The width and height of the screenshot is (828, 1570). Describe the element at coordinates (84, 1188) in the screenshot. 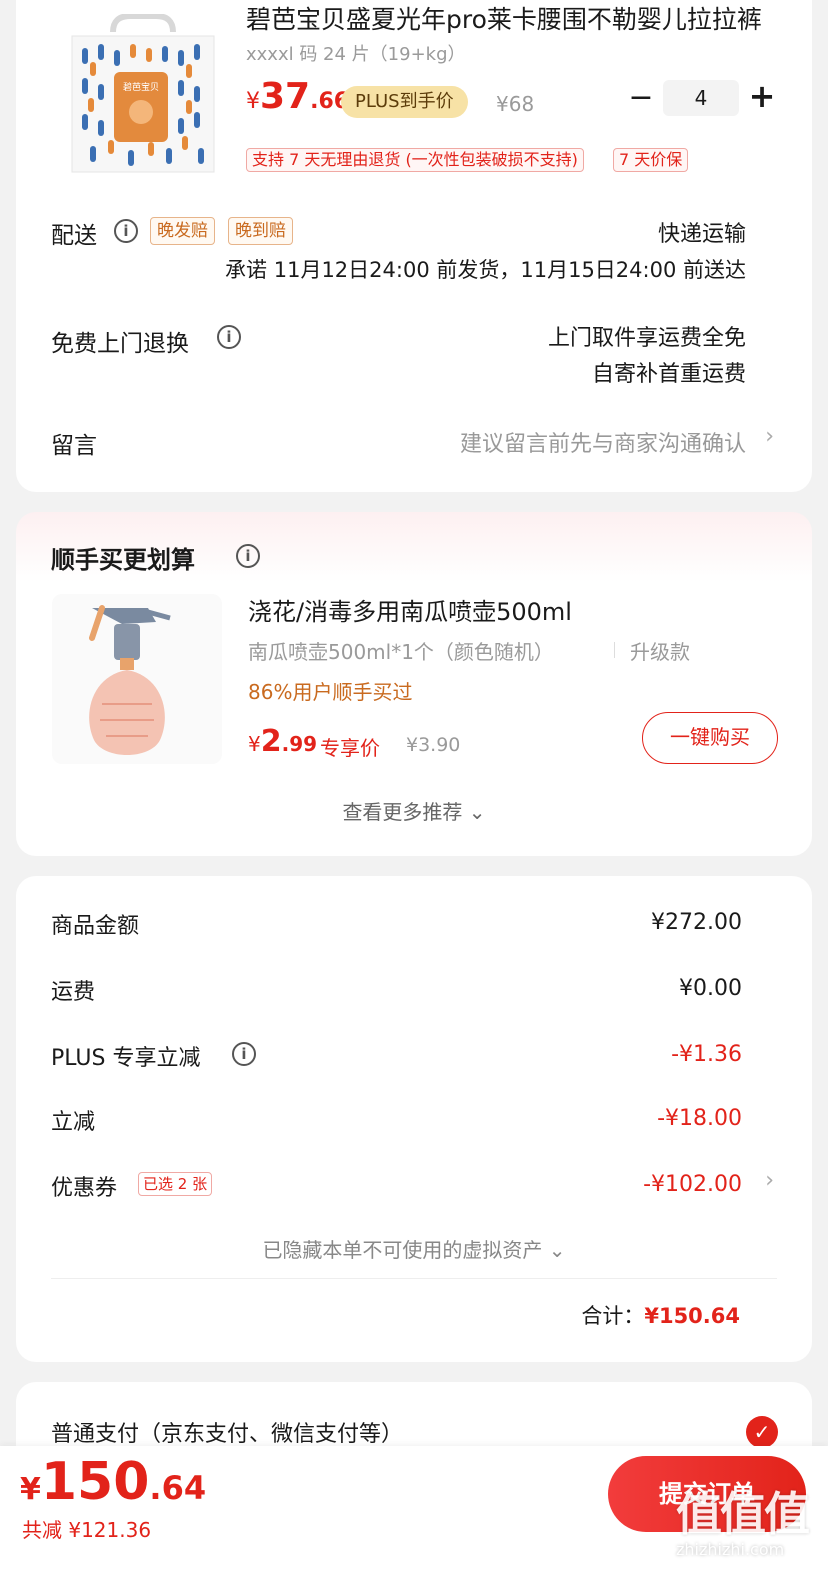

I see `coupon-label: 优惠券` at that location.